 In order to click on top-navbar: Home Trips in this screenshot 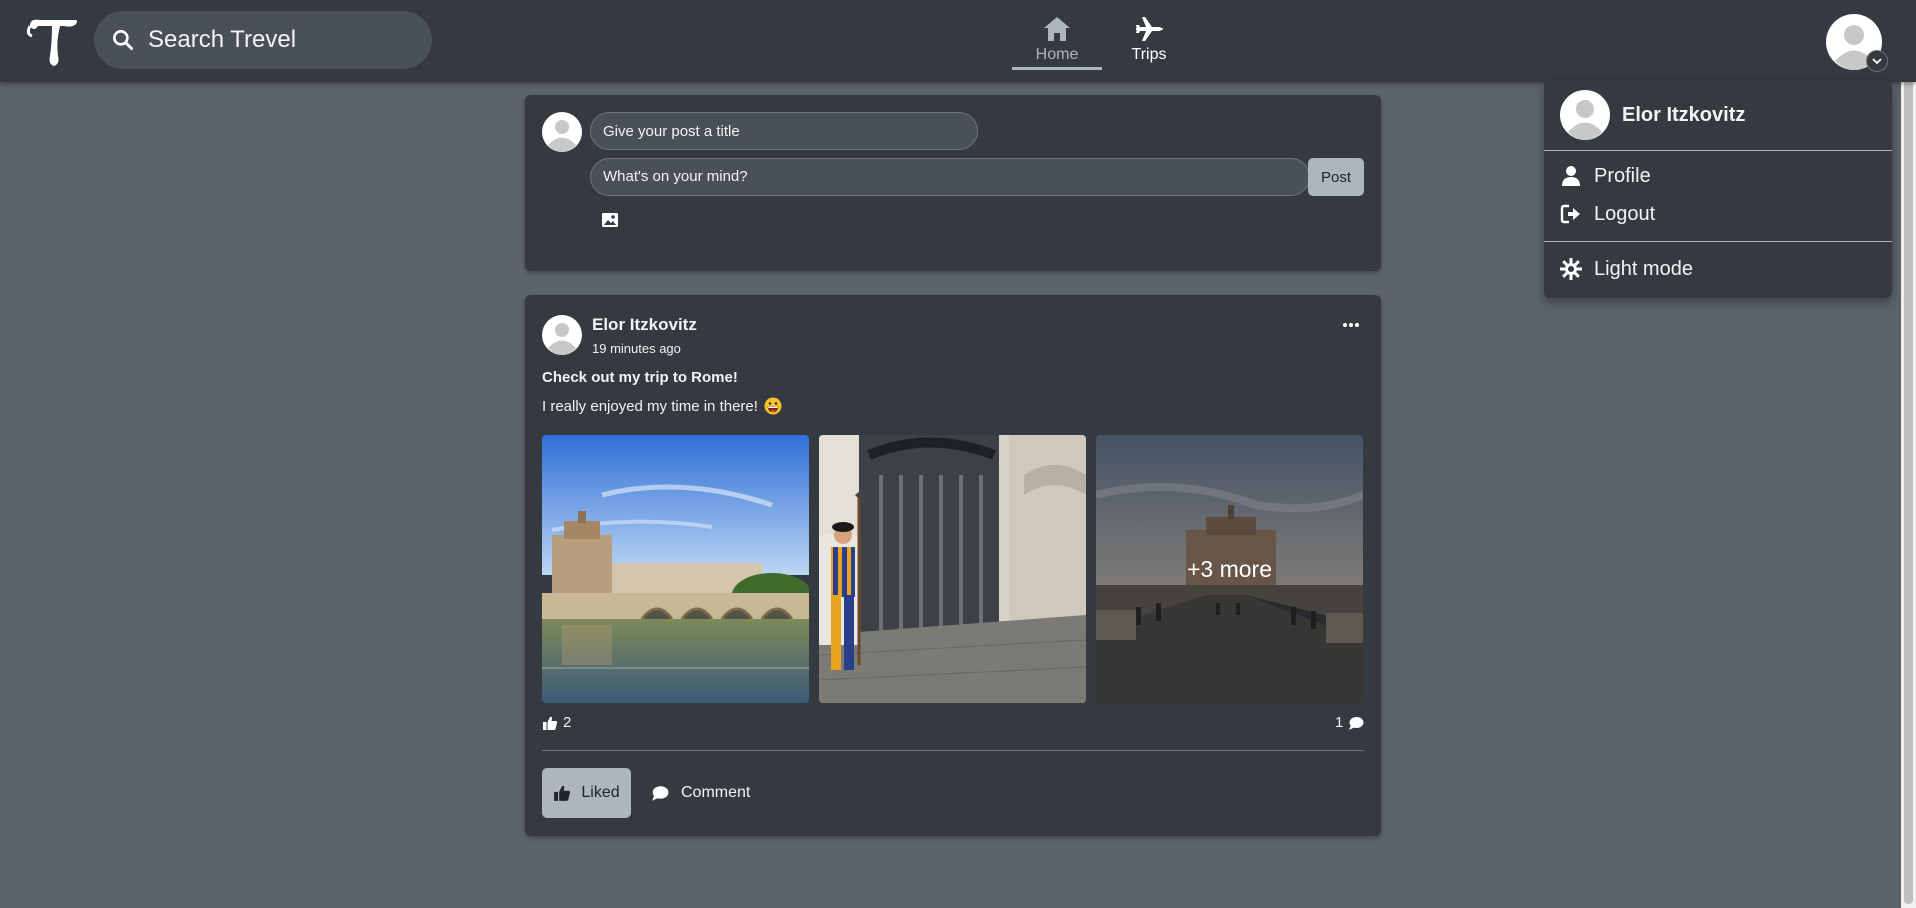, I will do `click(958, 41)`.